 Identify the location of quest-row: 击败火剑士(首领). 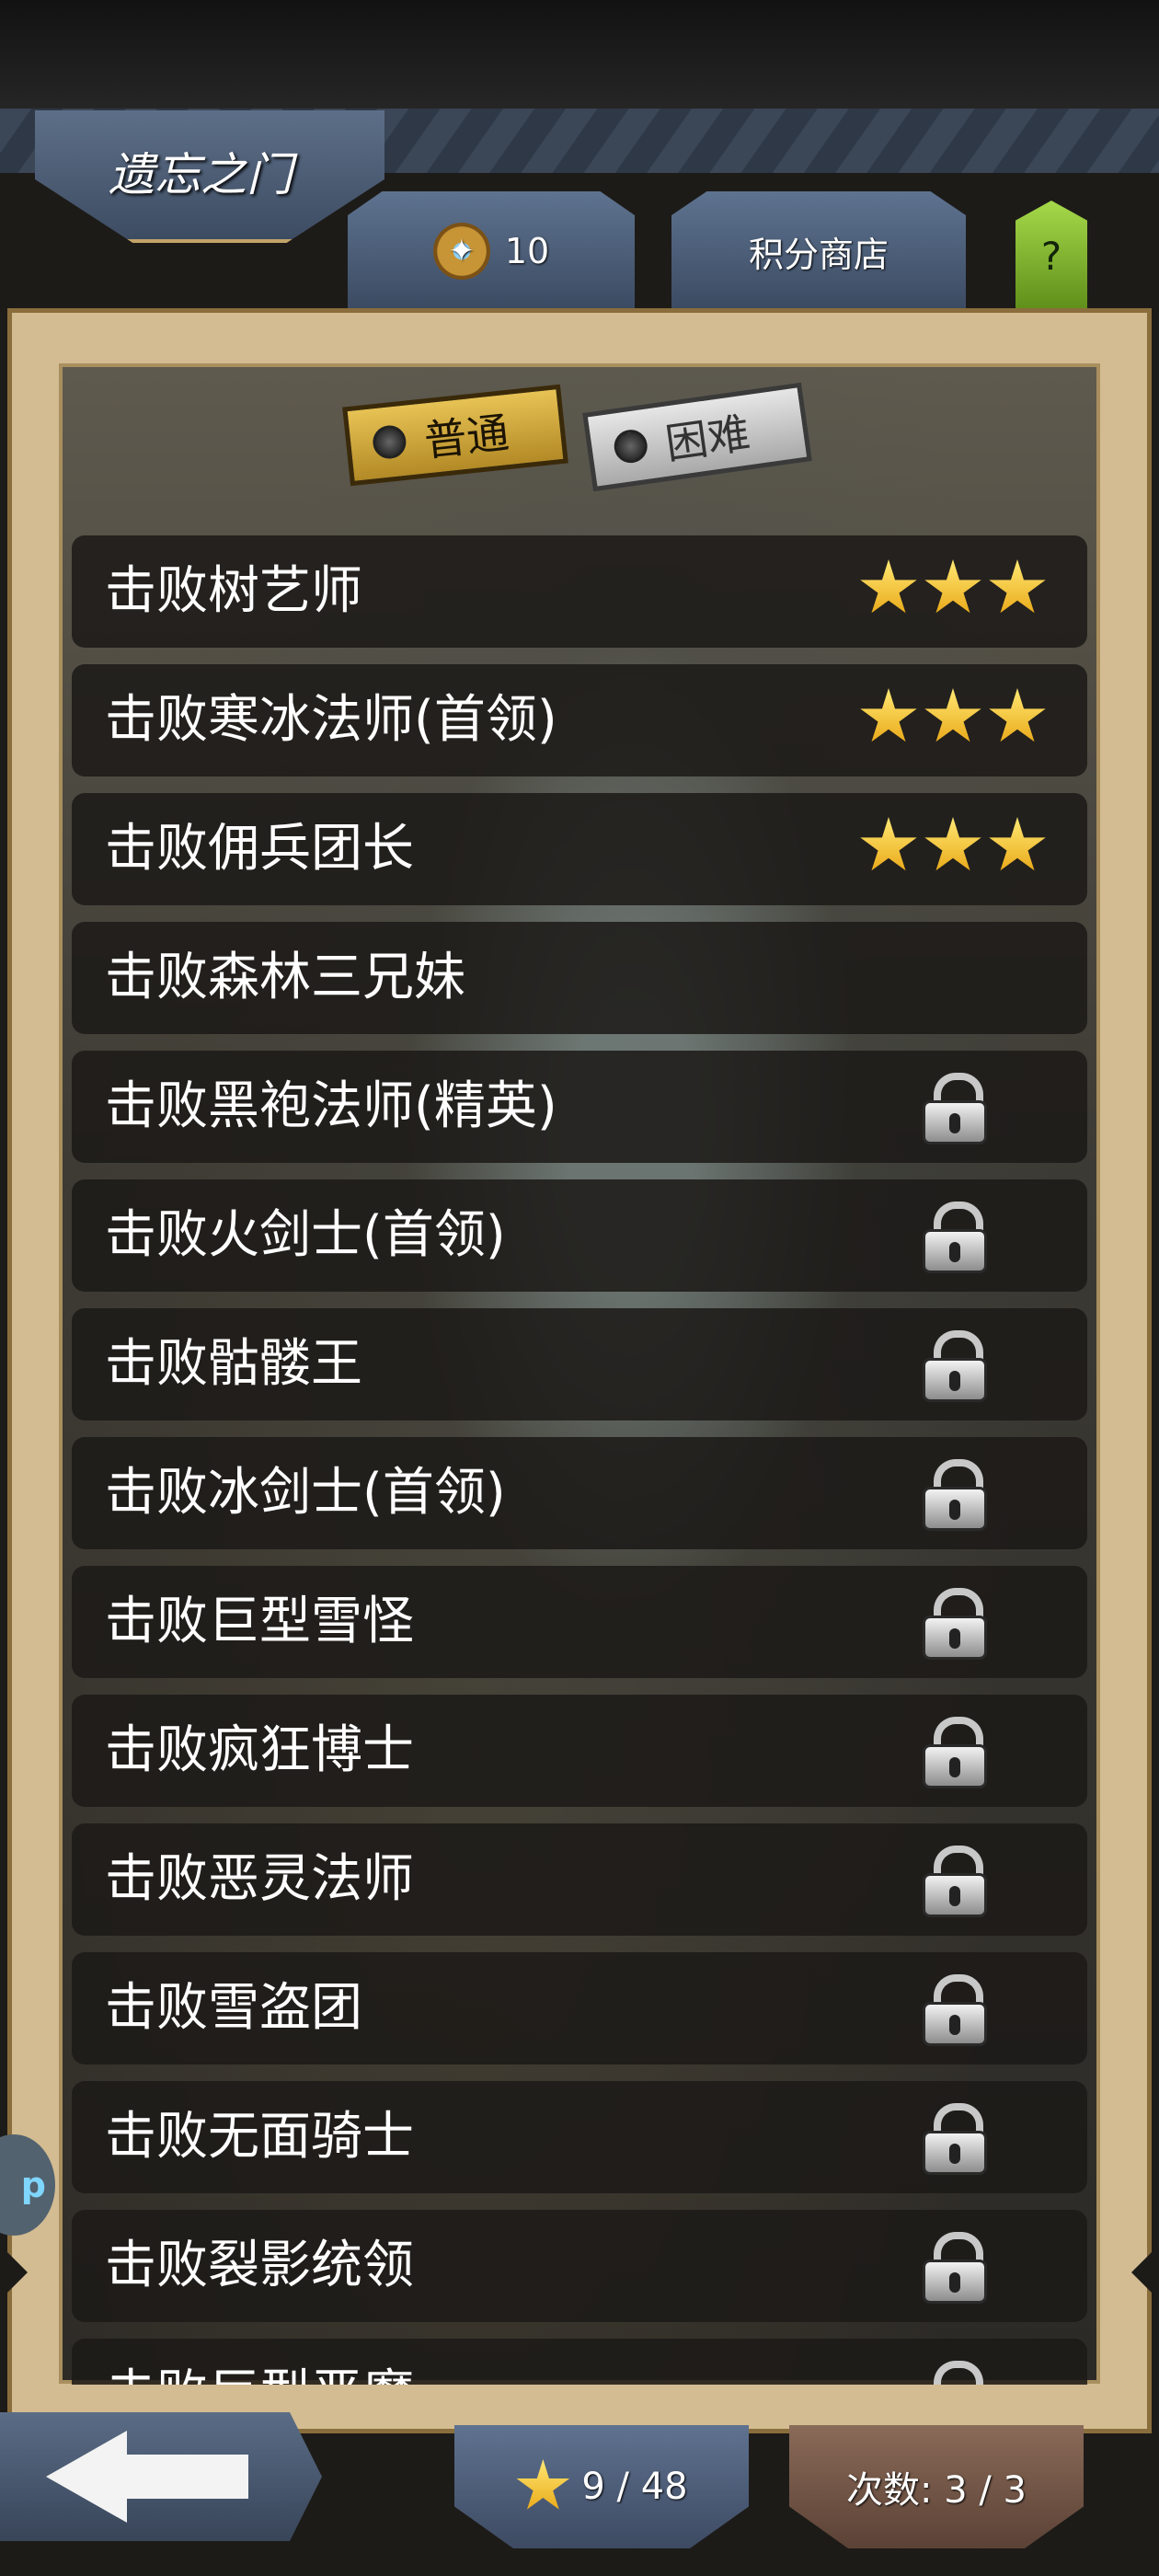
(579, 1235).